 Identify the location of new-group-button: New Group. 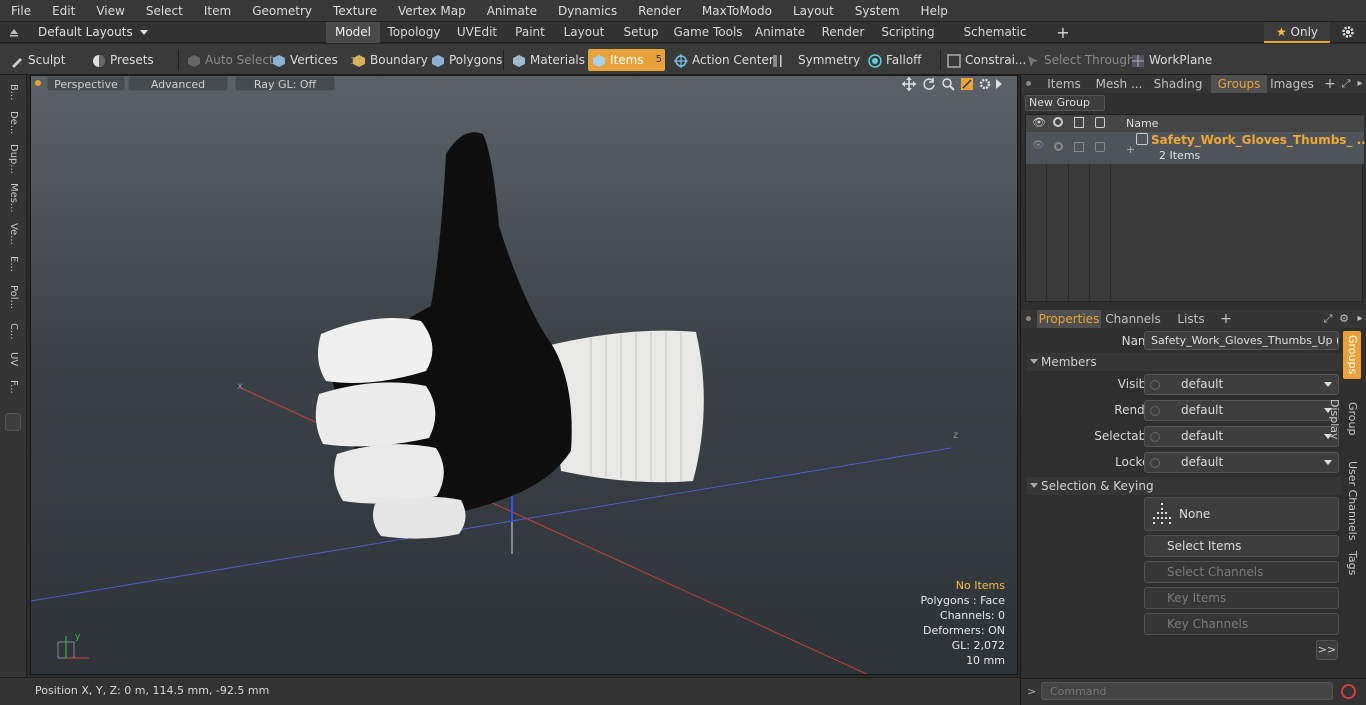
(1065, 103).